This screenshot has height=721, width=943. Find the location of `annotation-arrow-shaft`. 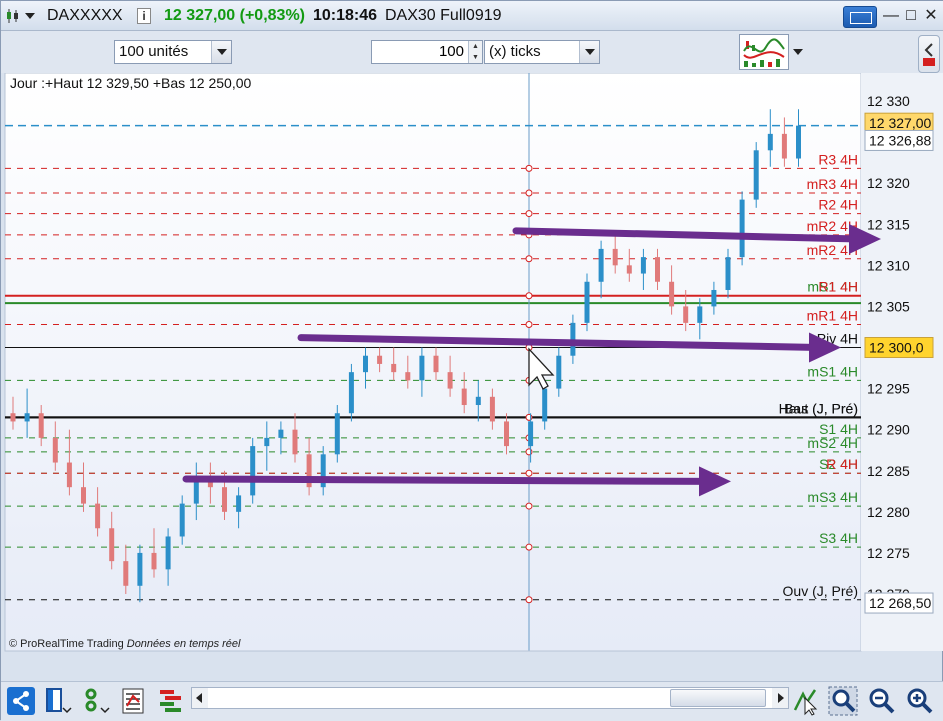

annotation-arrow-shaft is located at coordinates (447, 480).